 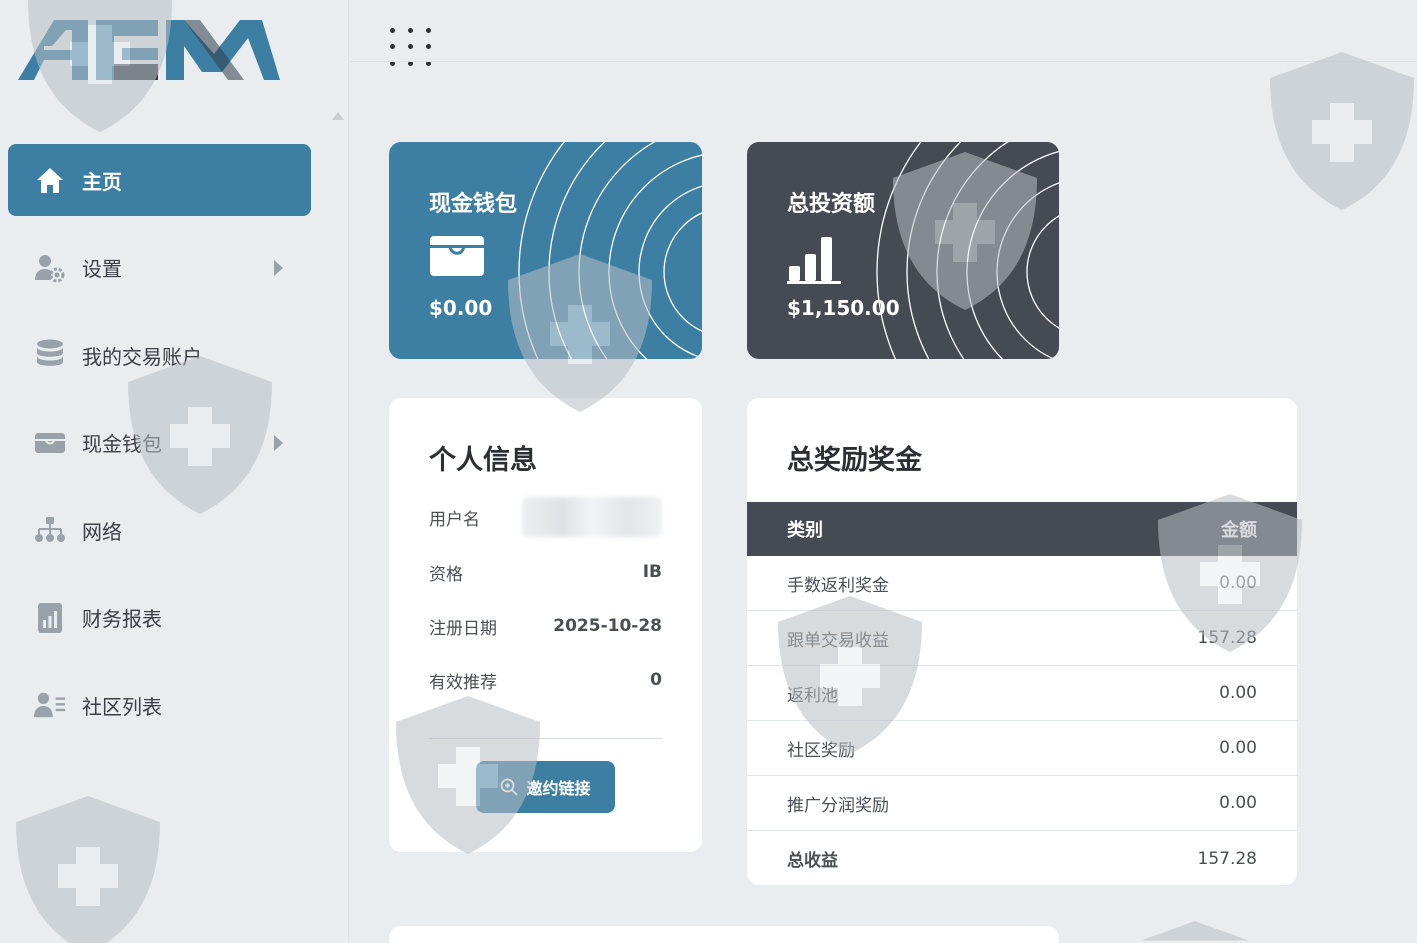 I want to click on row-value: IB, so click(x=652, y=572).